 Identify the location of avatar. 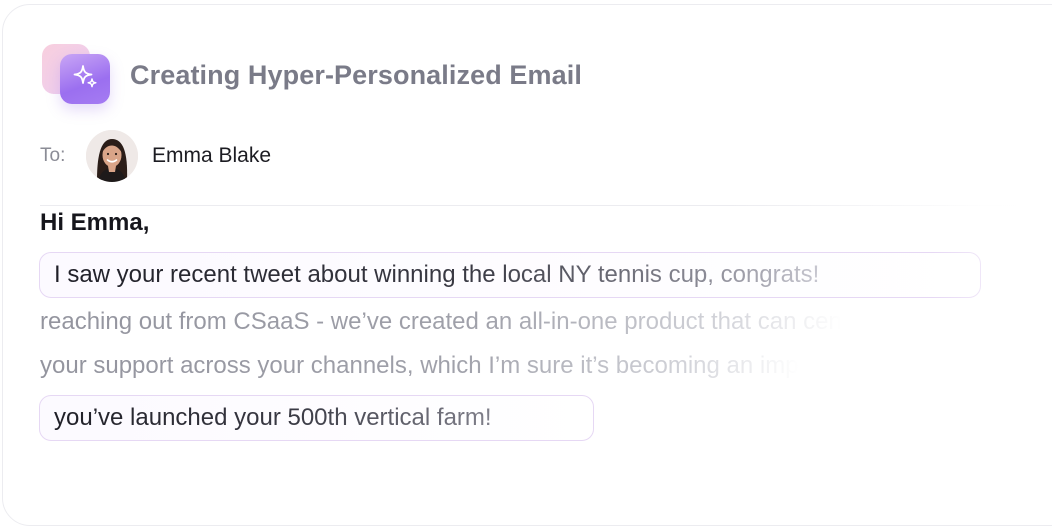
(112, 156).